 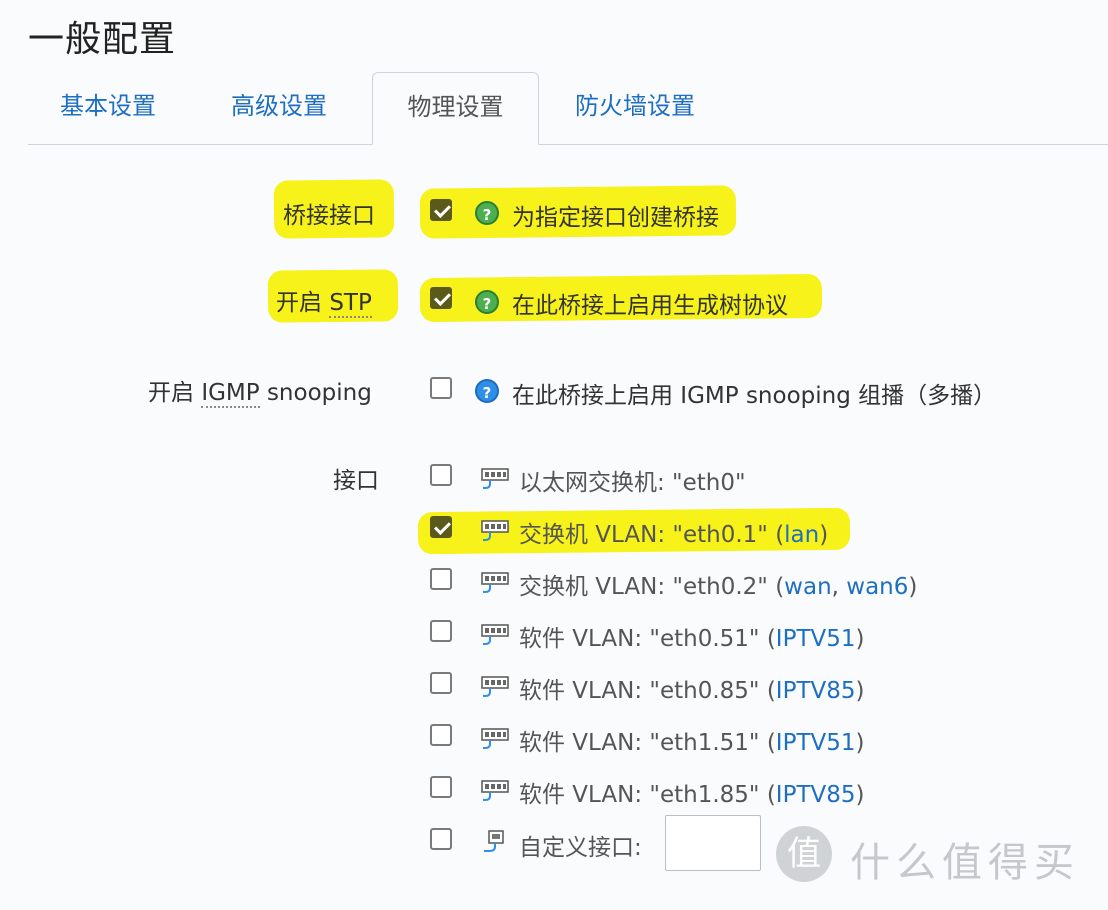 What do you see at coordinates (455, 108) in the screenshot?
I see `tab-physical-settings: 物理设置` at bounding box center [455, 108].